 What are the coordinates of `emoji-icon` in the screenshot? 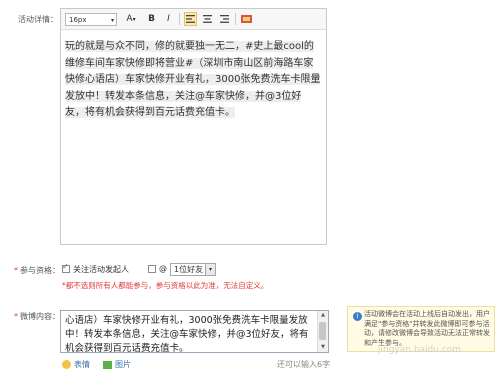 It's located at (66, 364).